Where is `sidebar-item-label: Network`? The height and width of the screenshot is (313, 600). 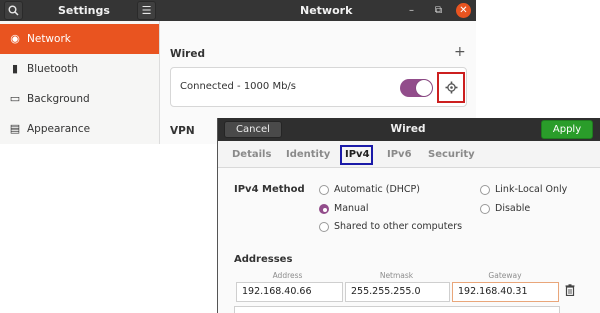
sidebar-item-label: Network is located at coordinates (49, 39).